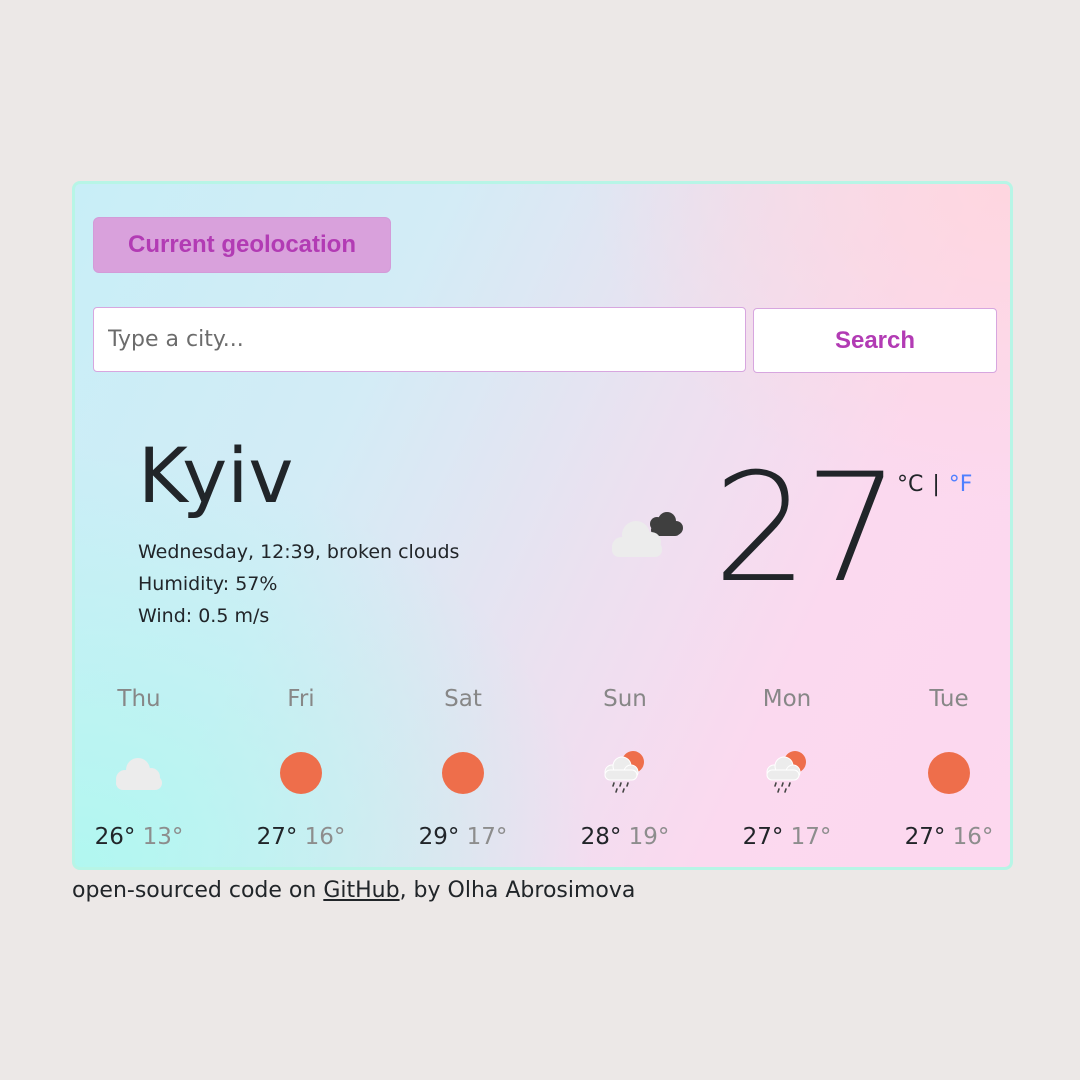  I want to click on forecast-max-temp: 29°, so click(439, 837).